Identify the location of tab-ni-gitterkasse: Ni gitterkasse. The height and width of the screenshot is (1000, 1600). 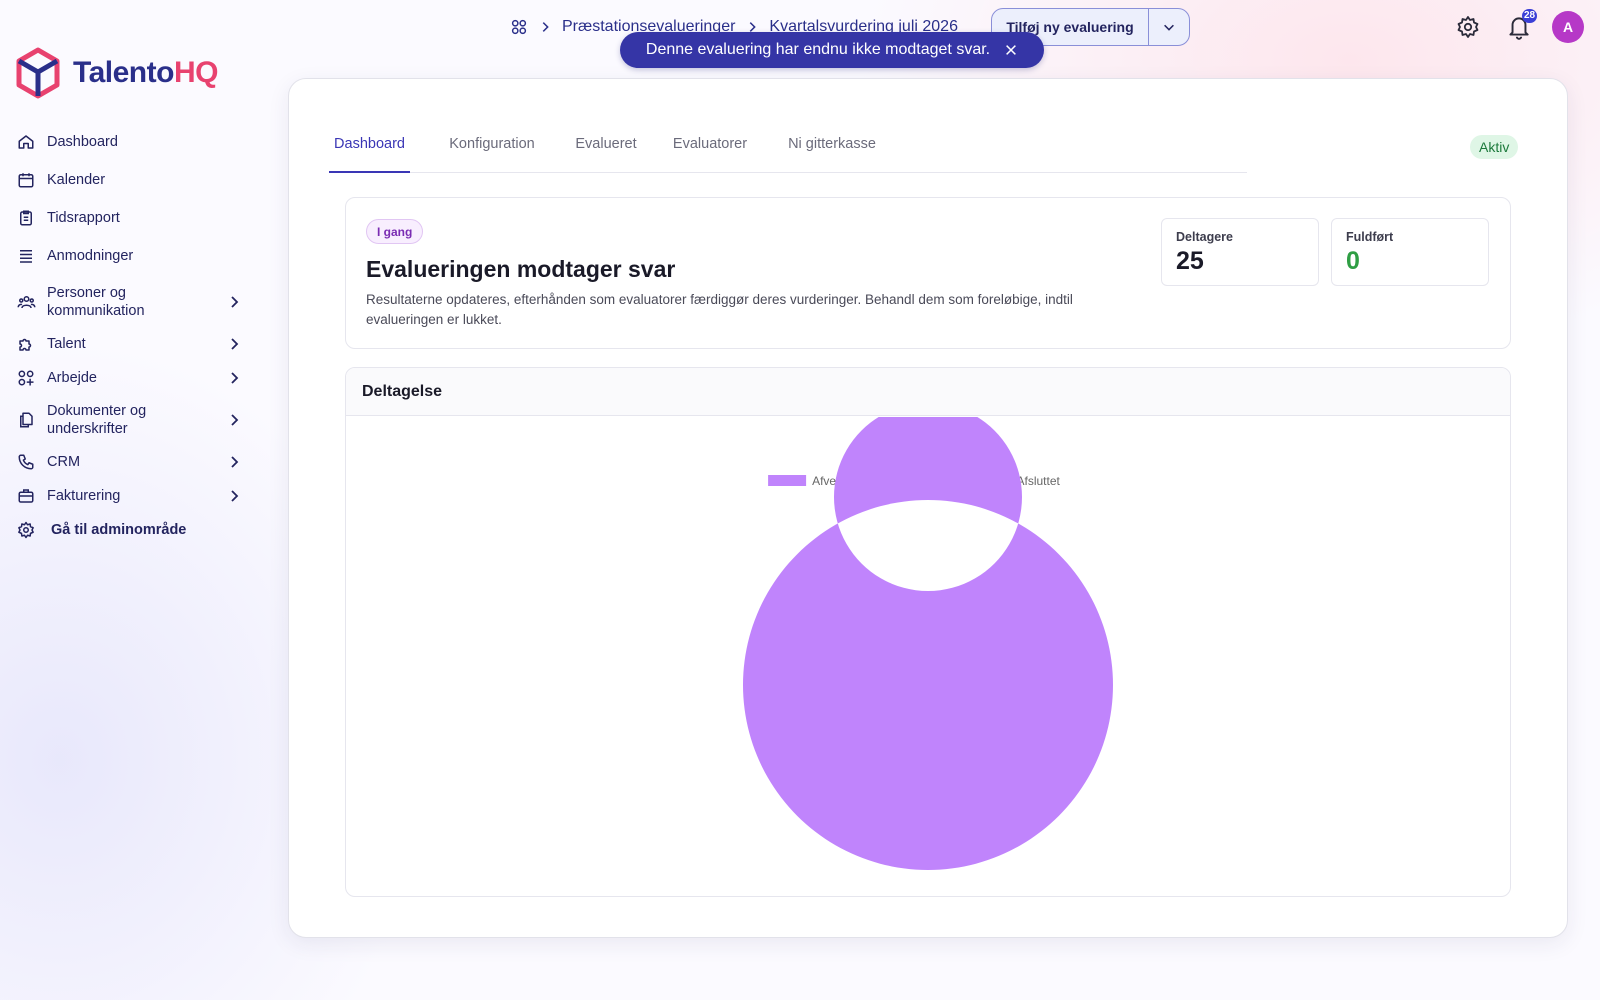
(832, 150).